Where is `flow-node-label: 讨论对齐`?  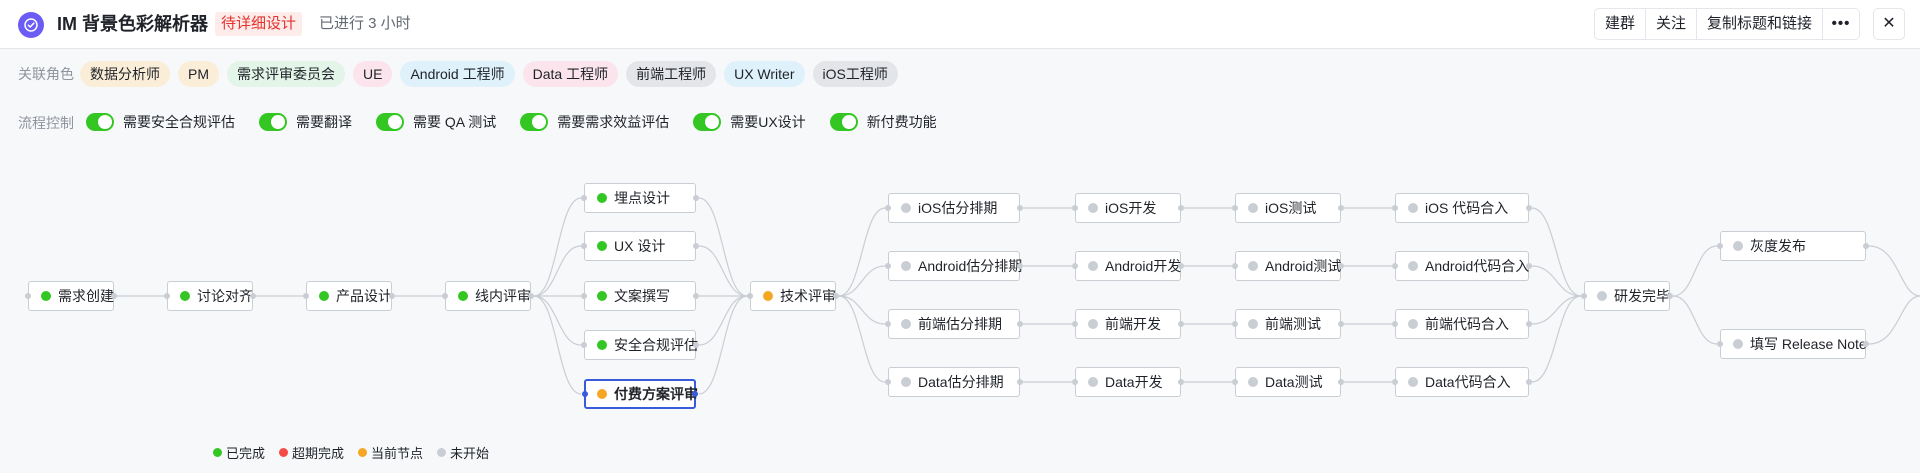
flow-node-label: 讨论对齐 is located at coordinates (225, 296).